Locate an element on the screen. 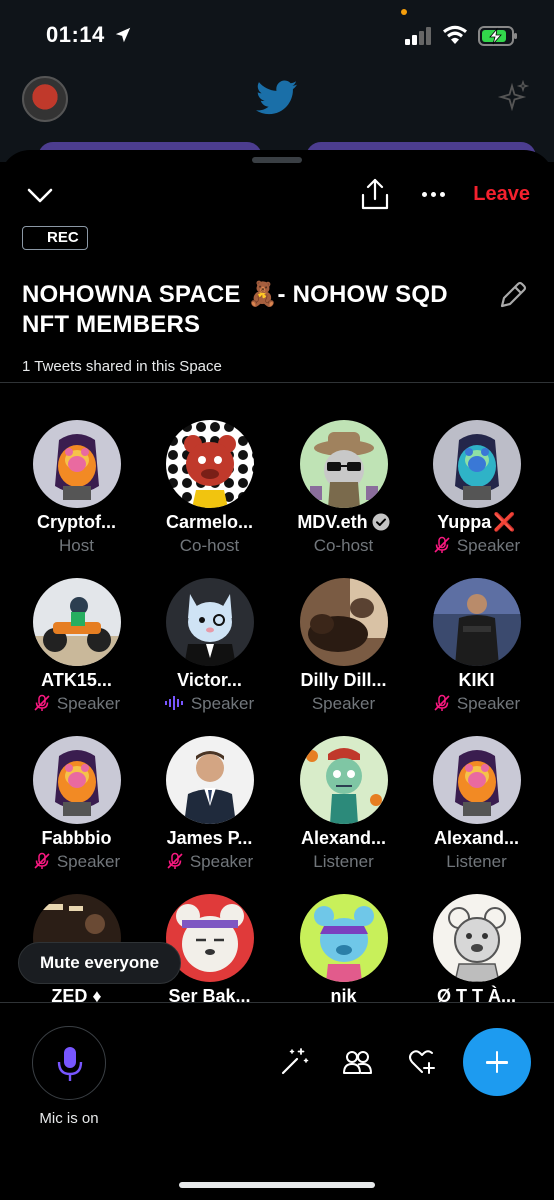  participant-name: Yuppa ❌ is located at coordinates (476, 522).